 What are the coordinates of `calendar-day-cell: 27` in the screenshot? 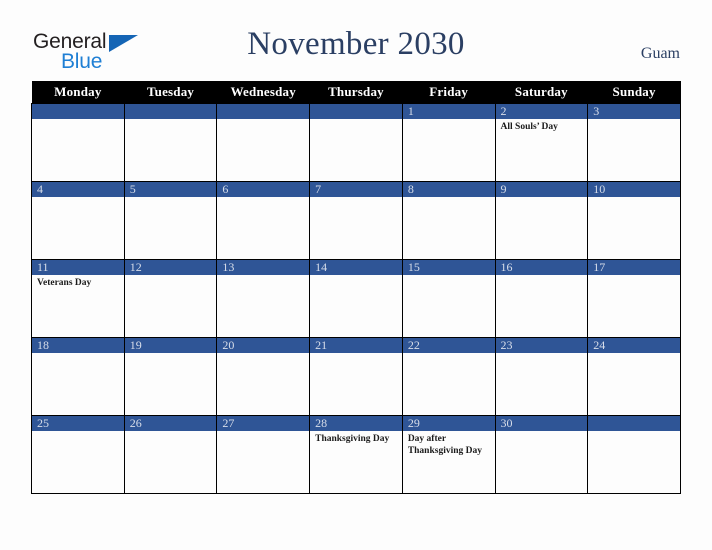 It's located at (263, 454).